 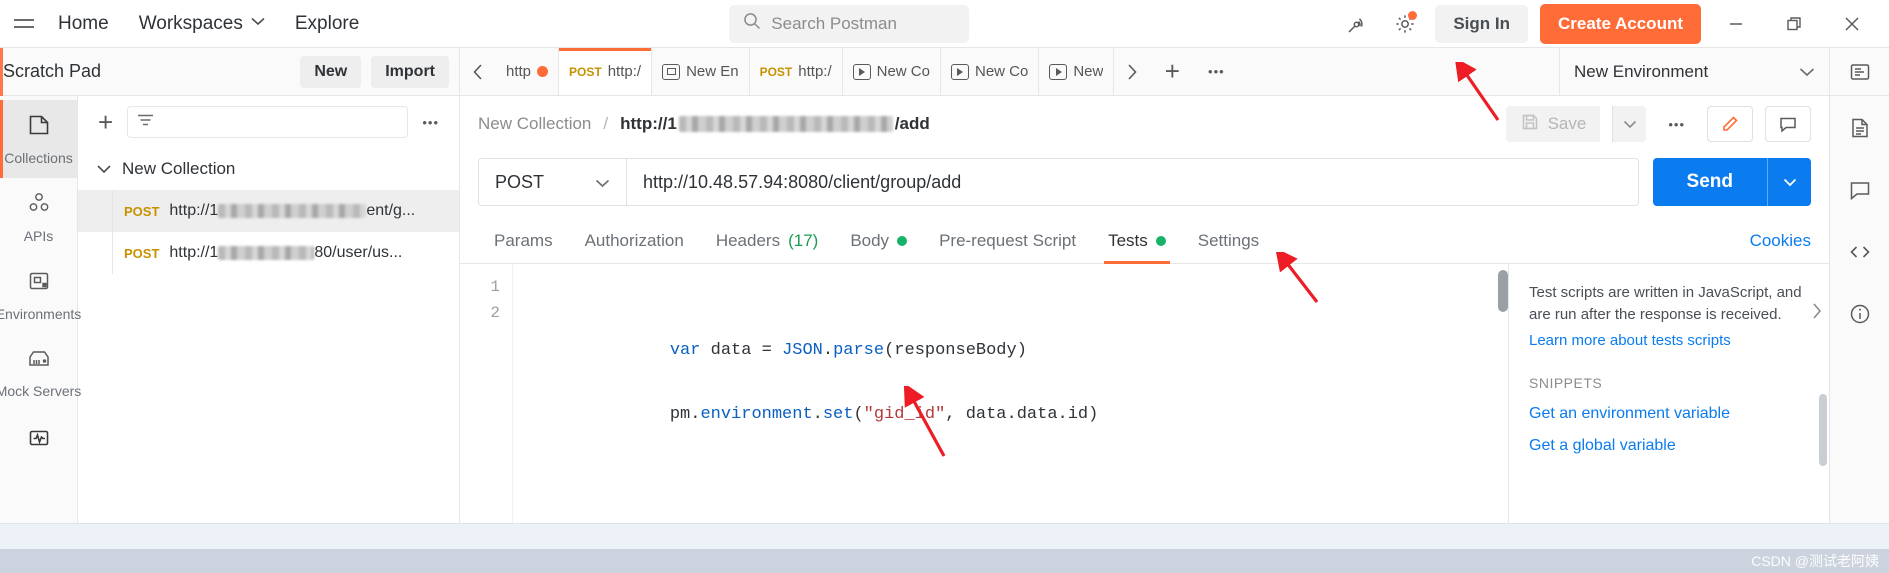 What do you see at coordinates (1823, 430) in the screenshot?
I see `snippets-scrollbar` at bounding box center [1823, 430].